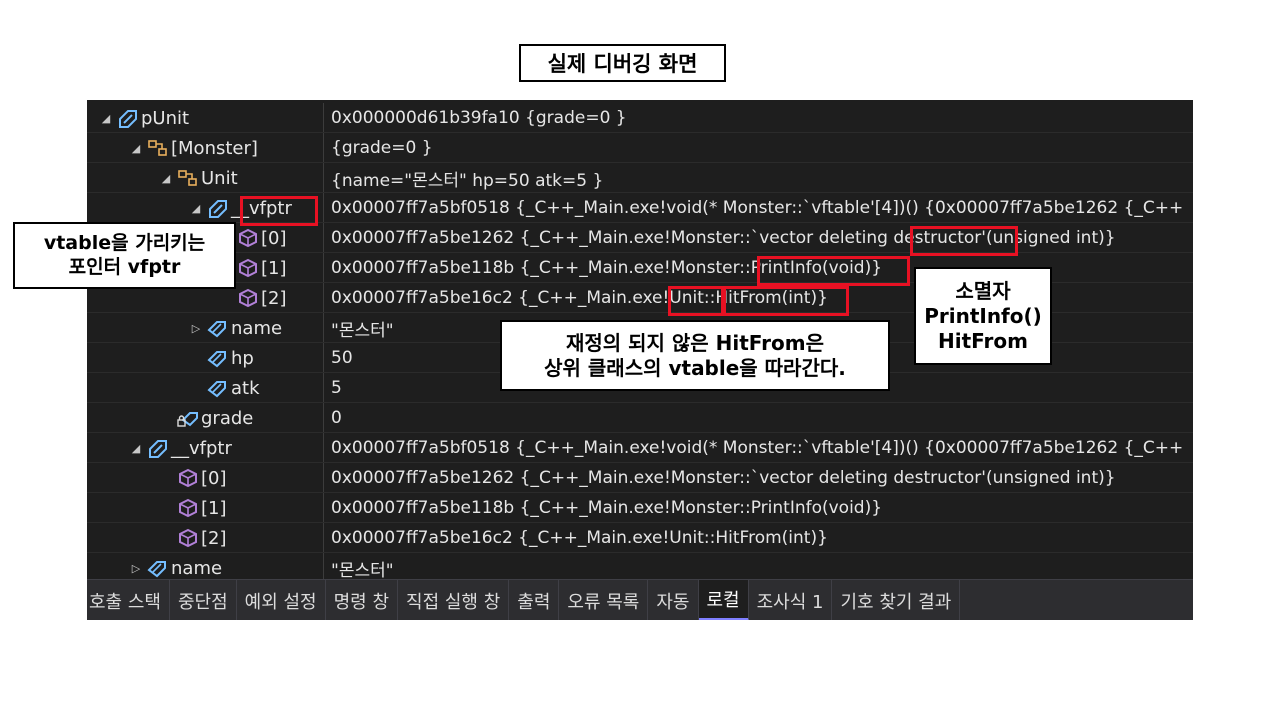 Image resolution: width=1280 pixels, height=720 pixels. Describe the element at coordinates (791, 600) in the screenshot. I see `debug-tab: 조사식 1` at that location.